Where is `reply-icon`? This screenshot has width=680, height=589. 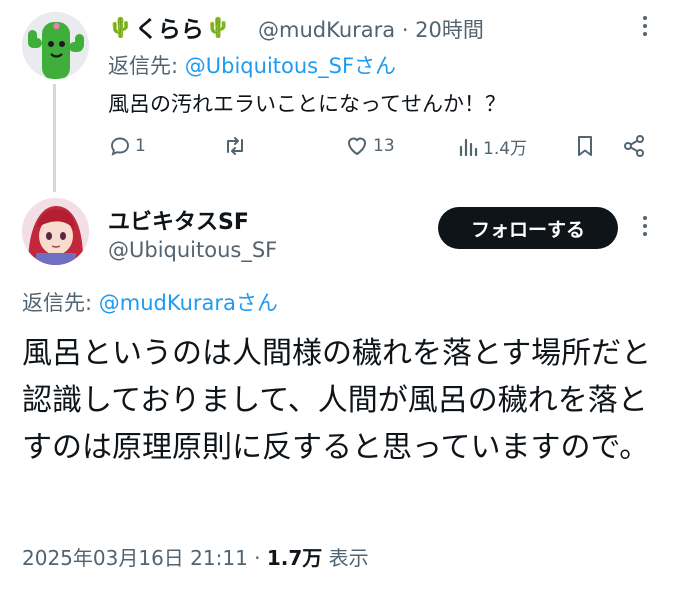
reply-icon is located at coordinates (120, 146).